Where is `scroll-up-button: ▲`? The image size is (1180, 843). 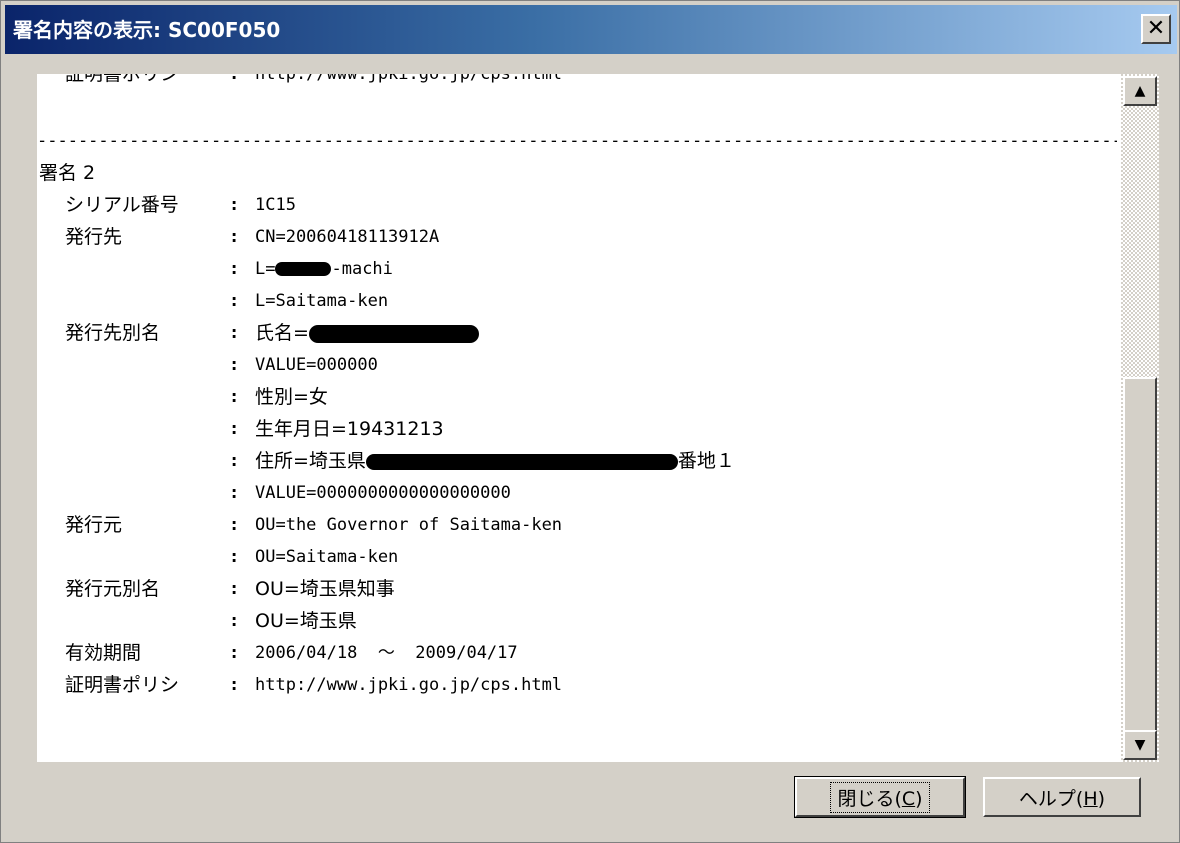 scroll-up-button: ▲ is located at coordinates (1140, 91).